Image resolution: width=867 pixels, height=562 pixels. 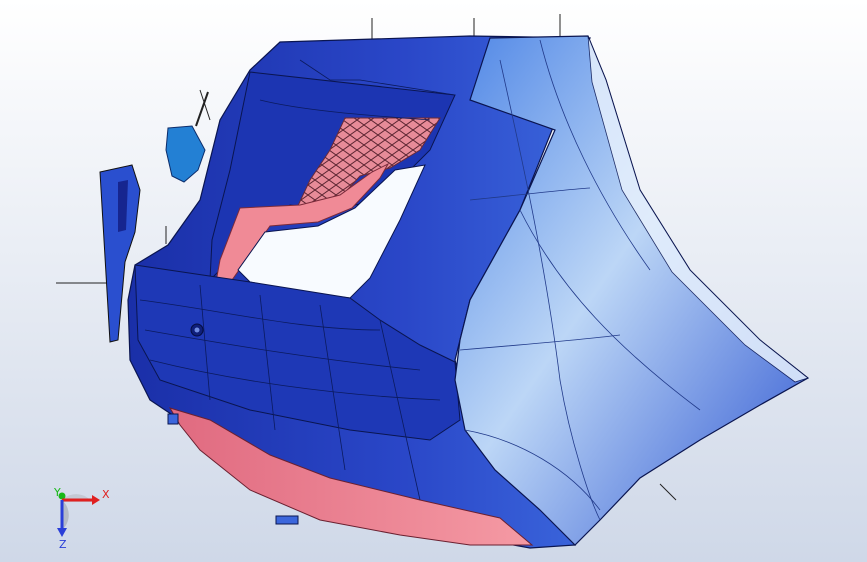 I want to click on y-axis-icon: Y, so click(x=59, y=493).